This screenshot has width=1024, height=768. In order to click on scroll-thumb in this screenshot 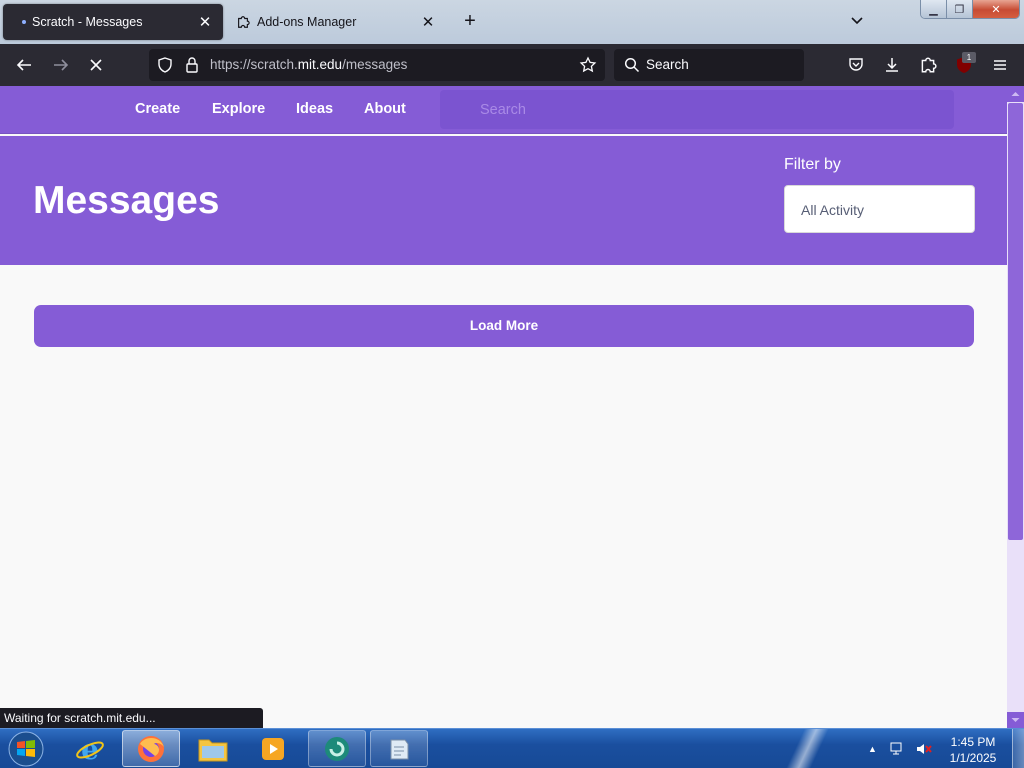, I will do `click(1015, 321)`.